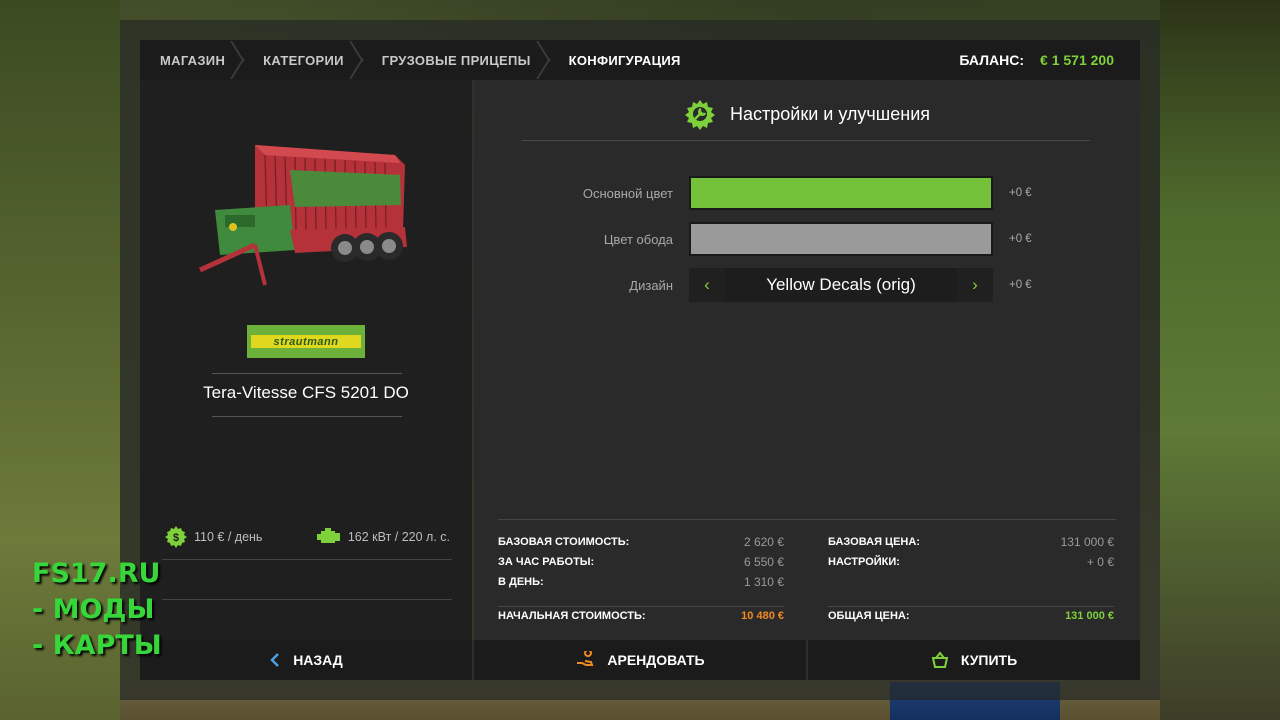 This screenshot has height=720, width=1280. What do you see at coordinates (971, 616) in the screenshot?
I see `grand-total: ОБЩАЯ ЦЕНА: 131 000 €` at bounding box center [971, 616].